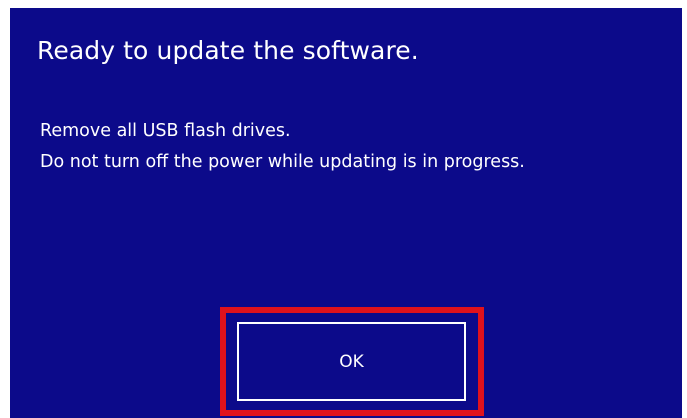  Describe the element at coordinates (165, 131) in the screenshot. I see `message-line-usb: Remove all USB flash drives.` at that location.